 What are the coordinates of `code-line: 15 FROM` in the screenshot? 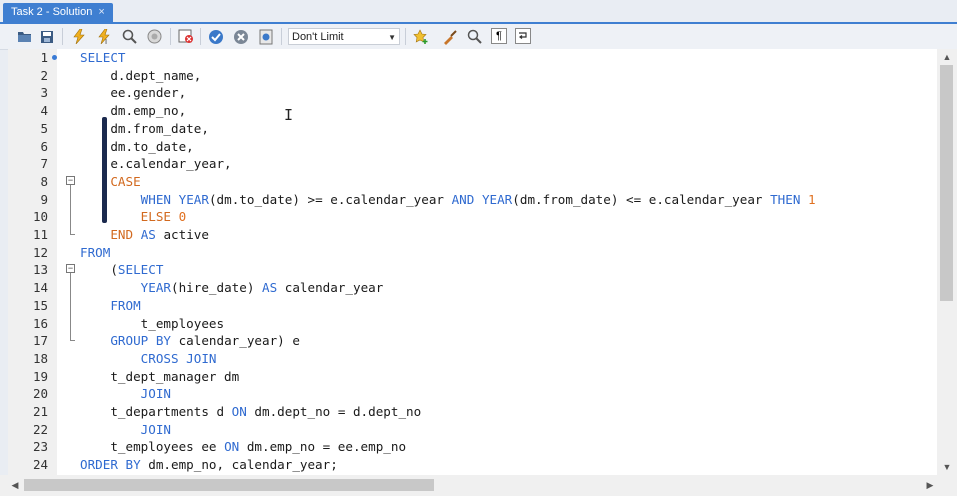 It's located at (472, 306).